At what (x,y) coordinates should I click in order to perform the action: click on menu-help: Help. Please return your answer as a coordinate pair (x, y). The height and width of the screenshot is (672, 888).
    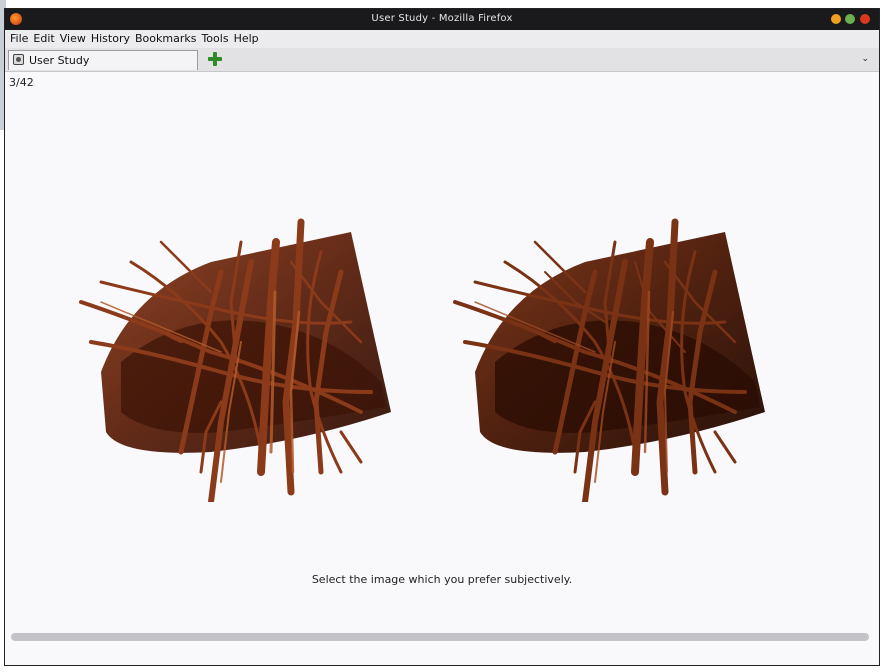
    Looking at the image, I should click on (246, 37).